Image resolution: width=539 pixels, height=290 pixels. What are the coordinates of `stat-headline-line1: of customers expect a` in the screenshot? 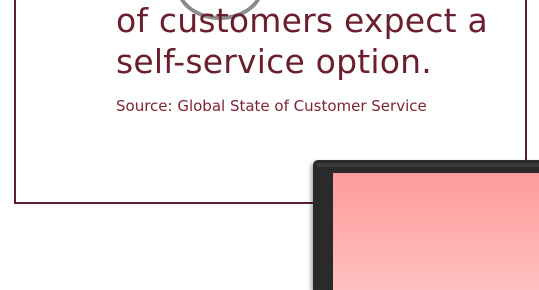 It's located at (302, 20).